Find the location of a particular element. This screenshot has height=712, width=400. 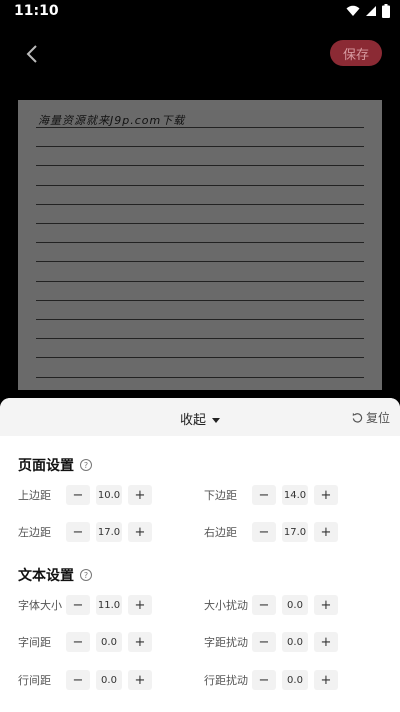

setting-label: 右边距 is located at coordinates (220, 532).